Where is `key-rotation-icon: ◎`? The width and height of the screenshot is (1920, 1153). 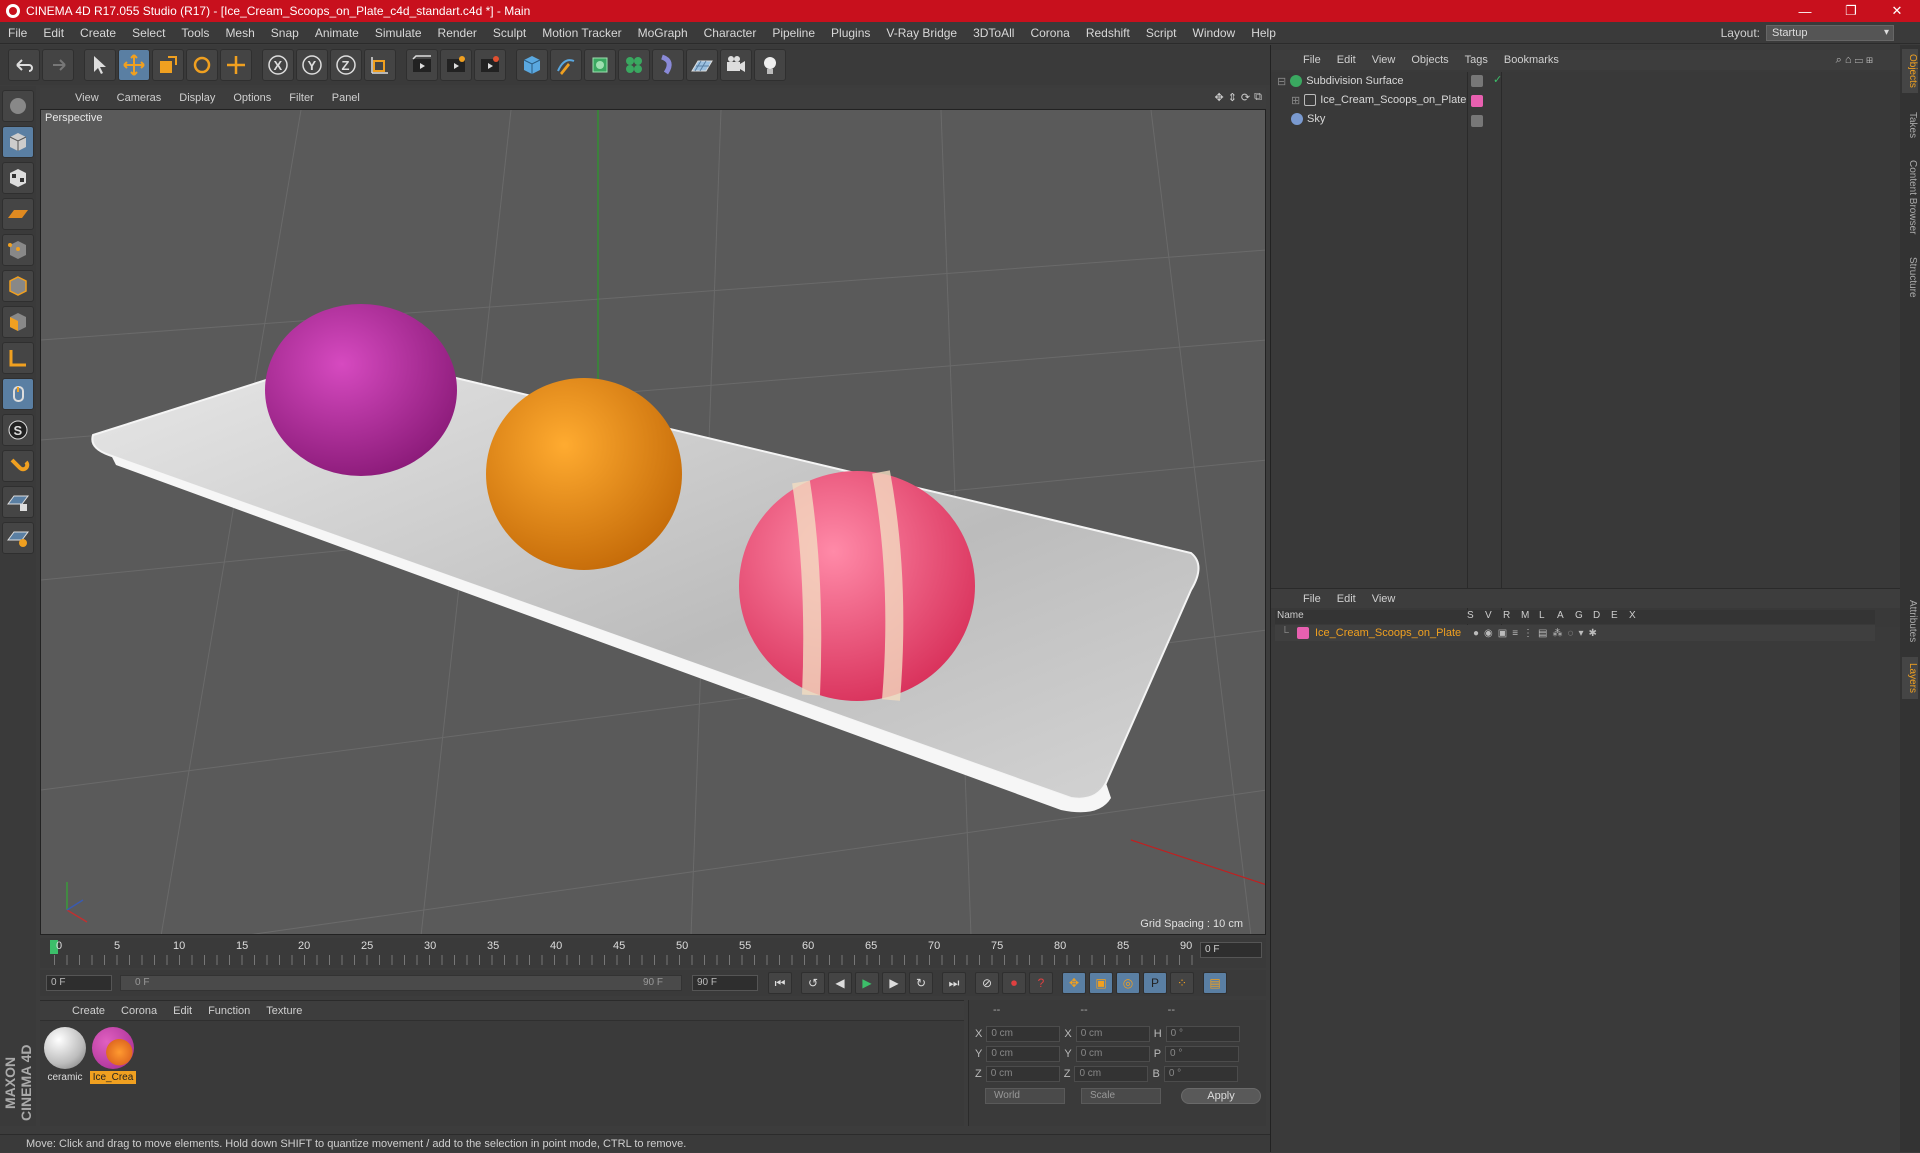
key-rotation-icon: ◎ is located at coordinates (1128, 983).